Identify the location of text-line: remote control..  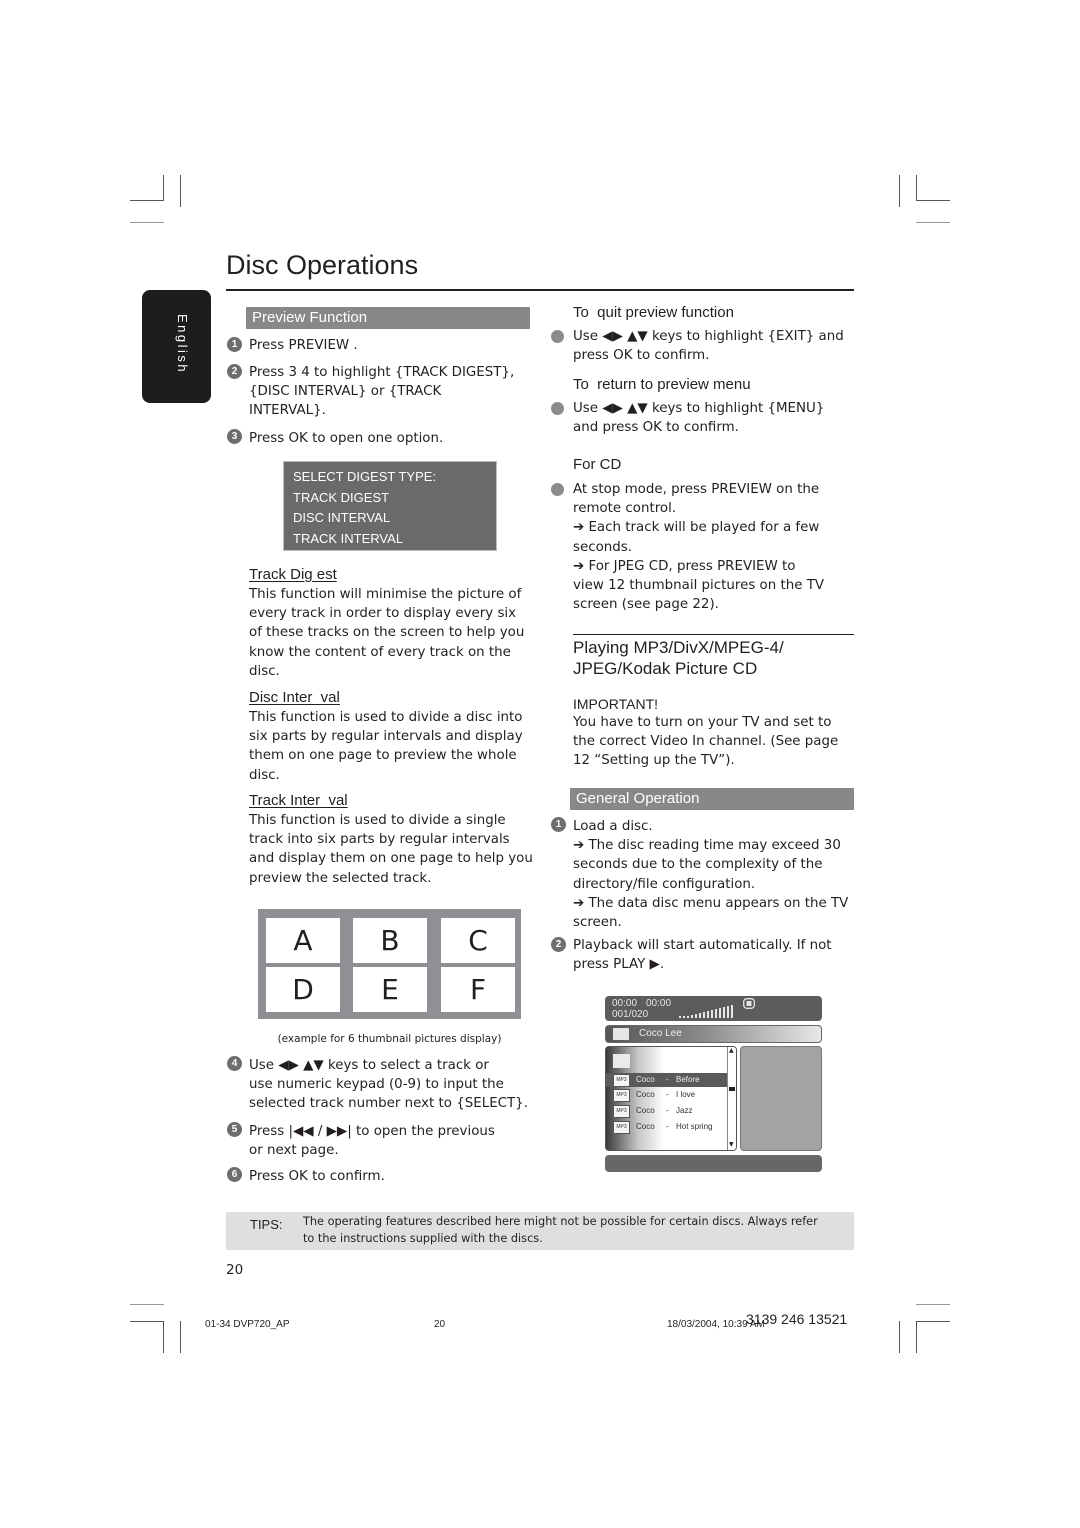
(625, 509).